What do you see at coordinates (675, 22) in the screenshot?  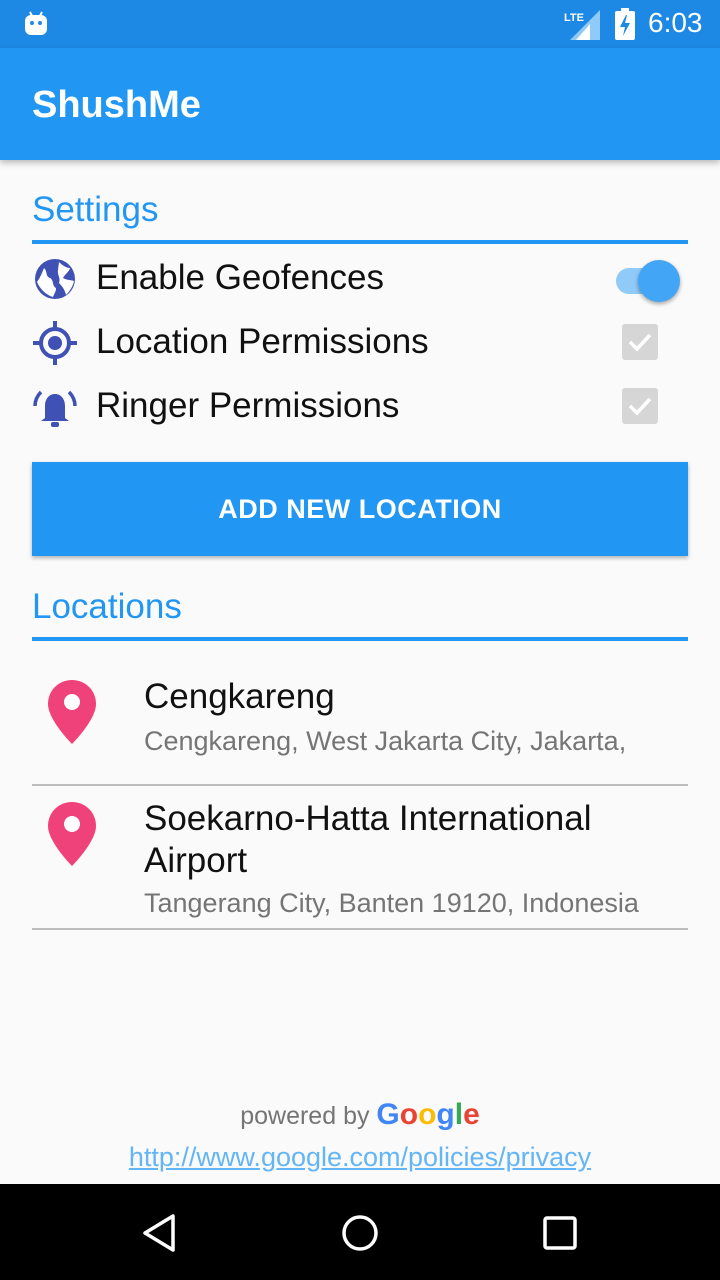 I see `status-time: 6:03` at bounding box center [675, 22].